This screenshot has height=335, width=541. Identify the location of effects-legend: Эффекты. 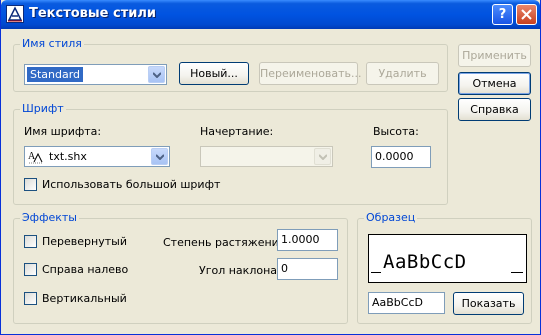
(49, 217).